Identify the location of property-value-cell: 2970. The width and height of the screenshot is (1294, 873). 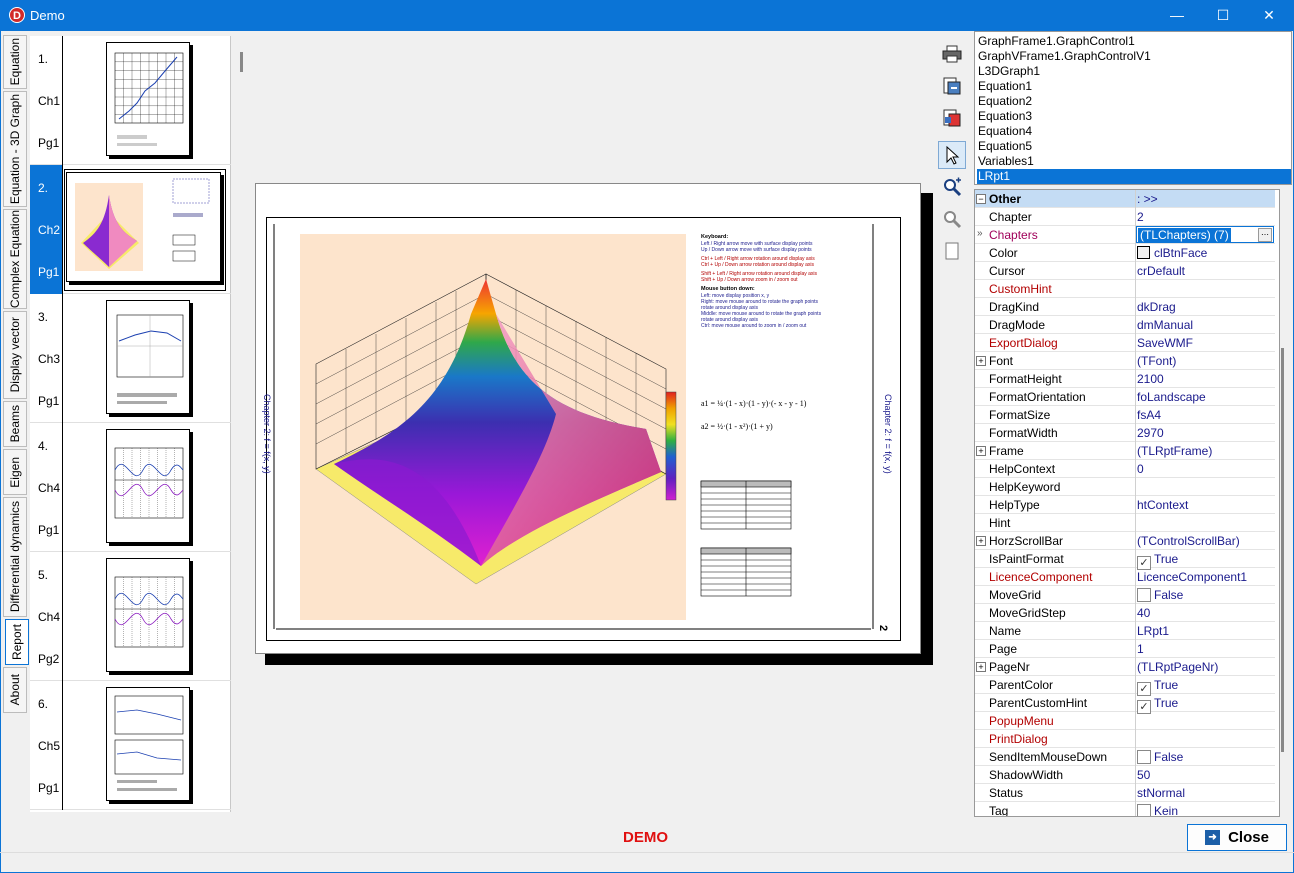
(1150, 433).